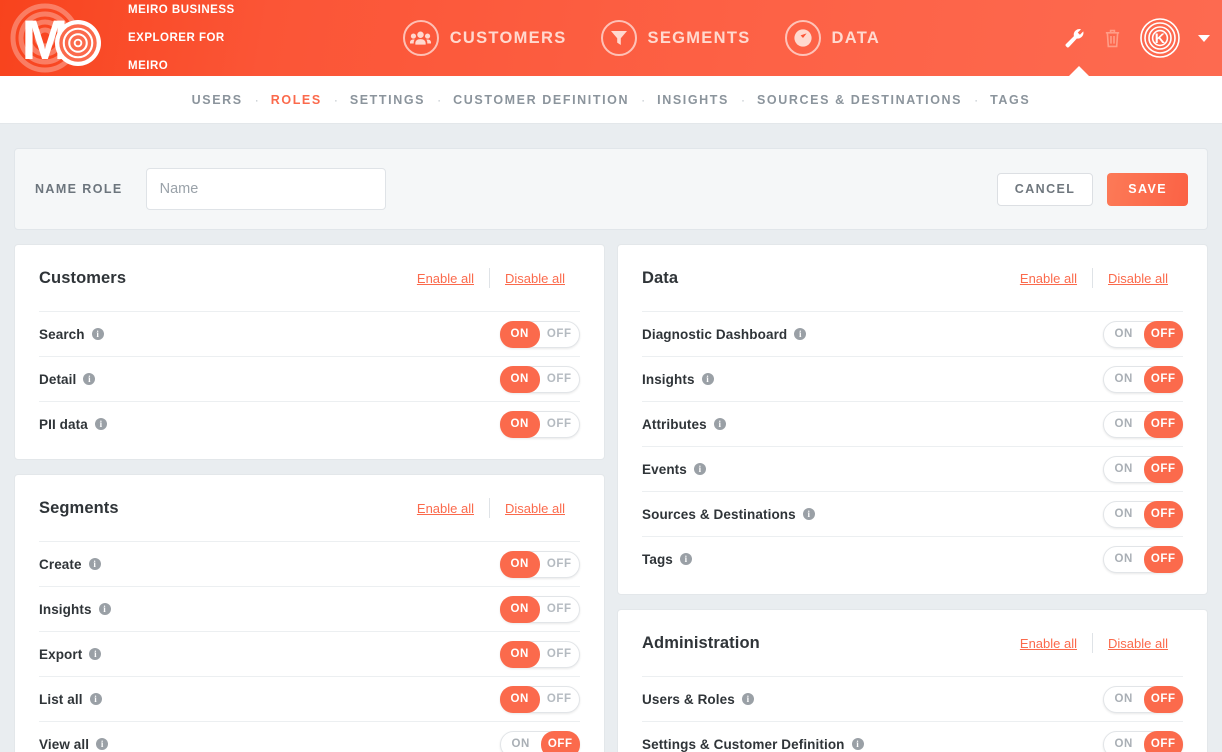  I want to click on panel-header: Data Enable all Disable all, so click(912, 278).